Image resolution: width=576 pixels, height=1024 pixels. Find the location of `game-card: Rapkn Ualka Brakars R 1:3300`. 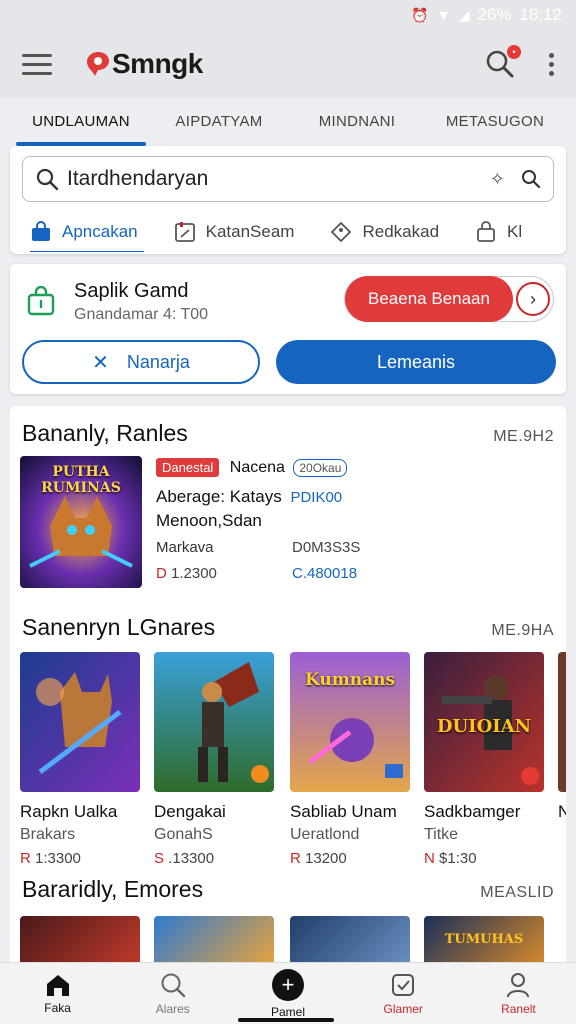

game-card: Rapkn Ualka Brakars R 1:3300 is located at coordinates (80, 759).